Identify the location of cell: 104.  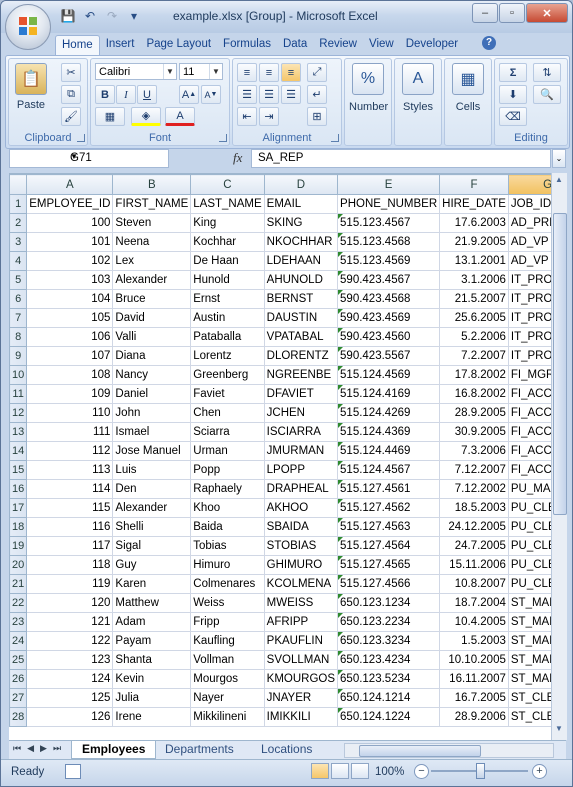
(70, 299).